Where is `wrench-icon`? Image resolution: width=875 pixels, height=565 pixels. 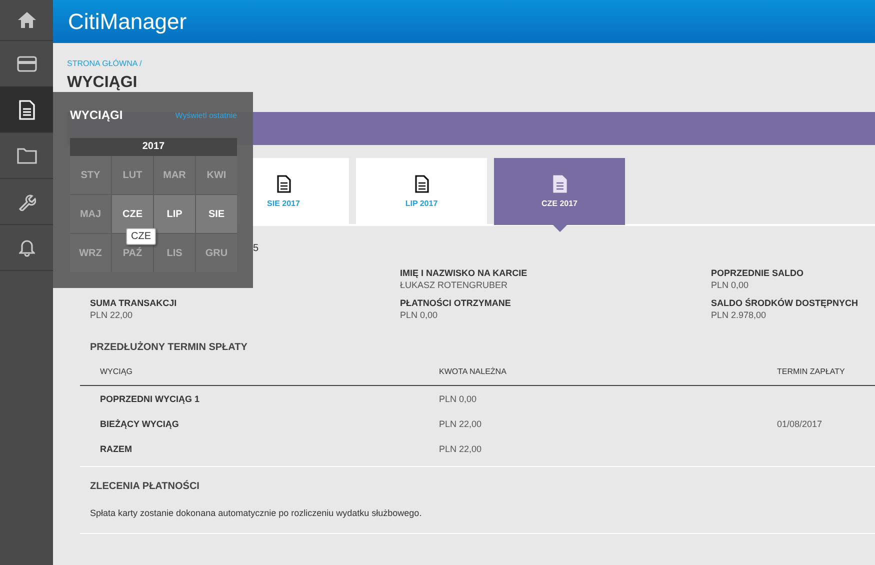
wrench-icon is located at coordinates (27, 201).